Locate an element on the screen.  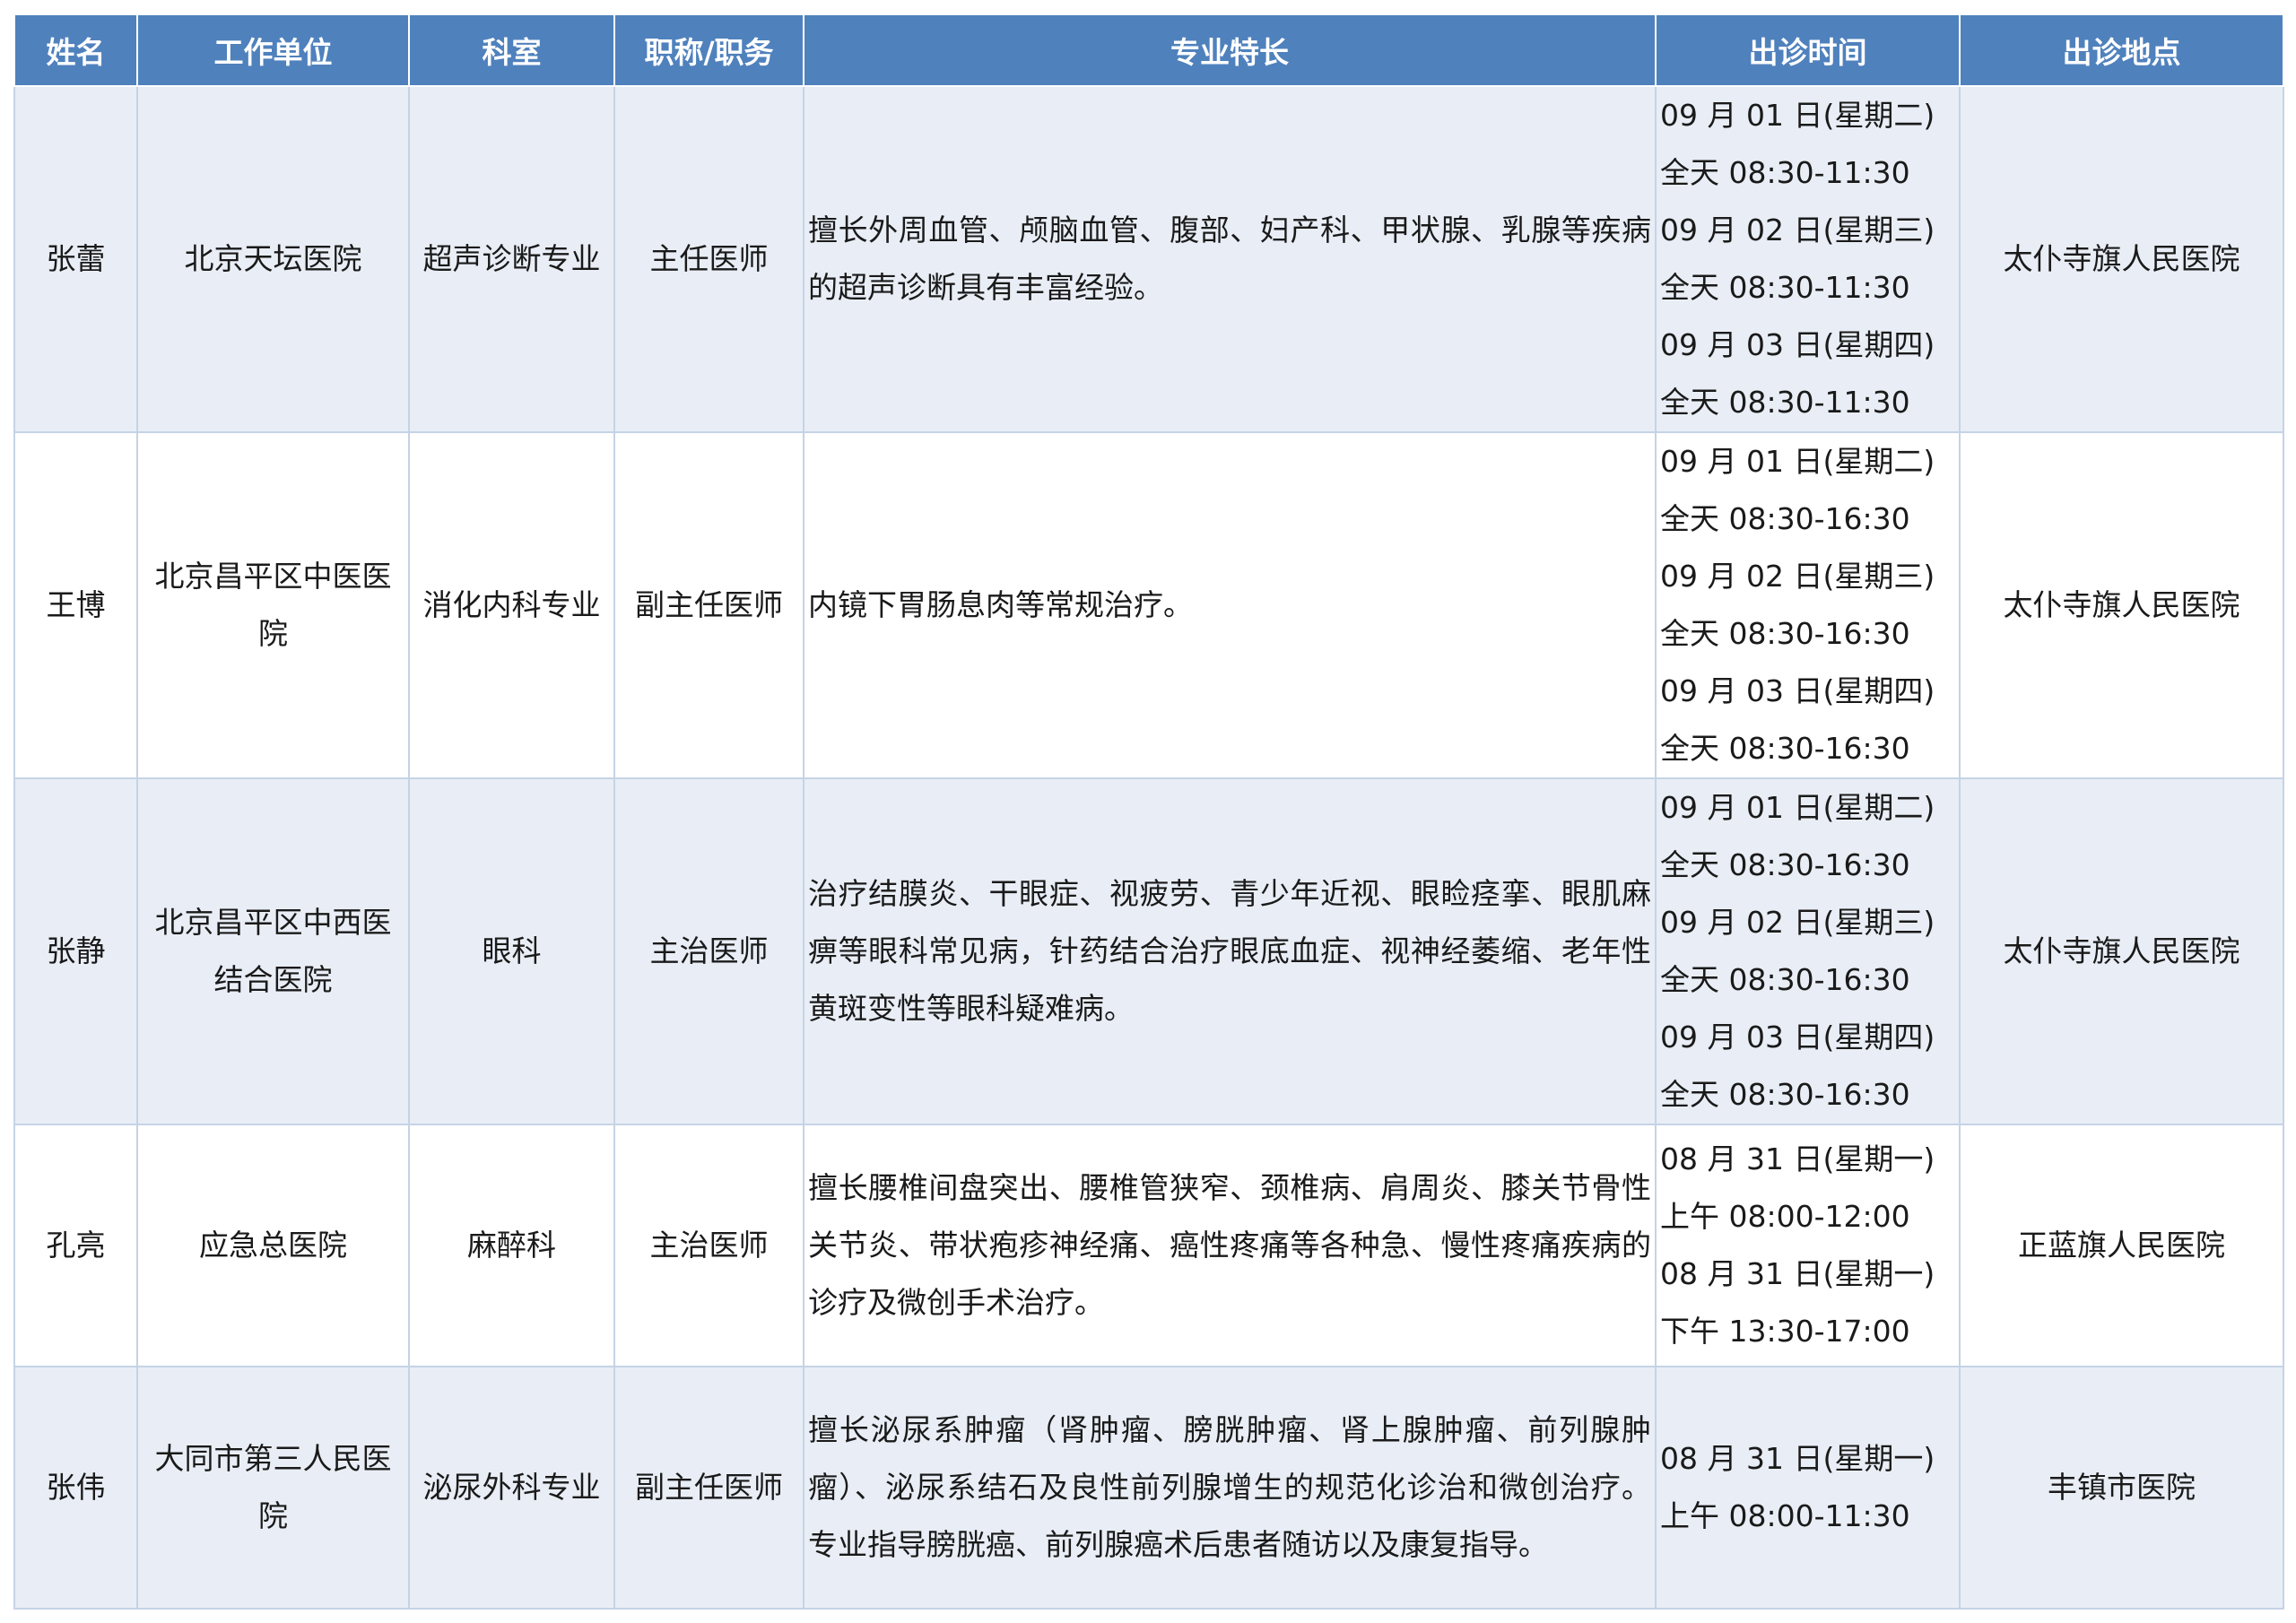
cell-title: 主任医师 is located at coordinates (708, 259).